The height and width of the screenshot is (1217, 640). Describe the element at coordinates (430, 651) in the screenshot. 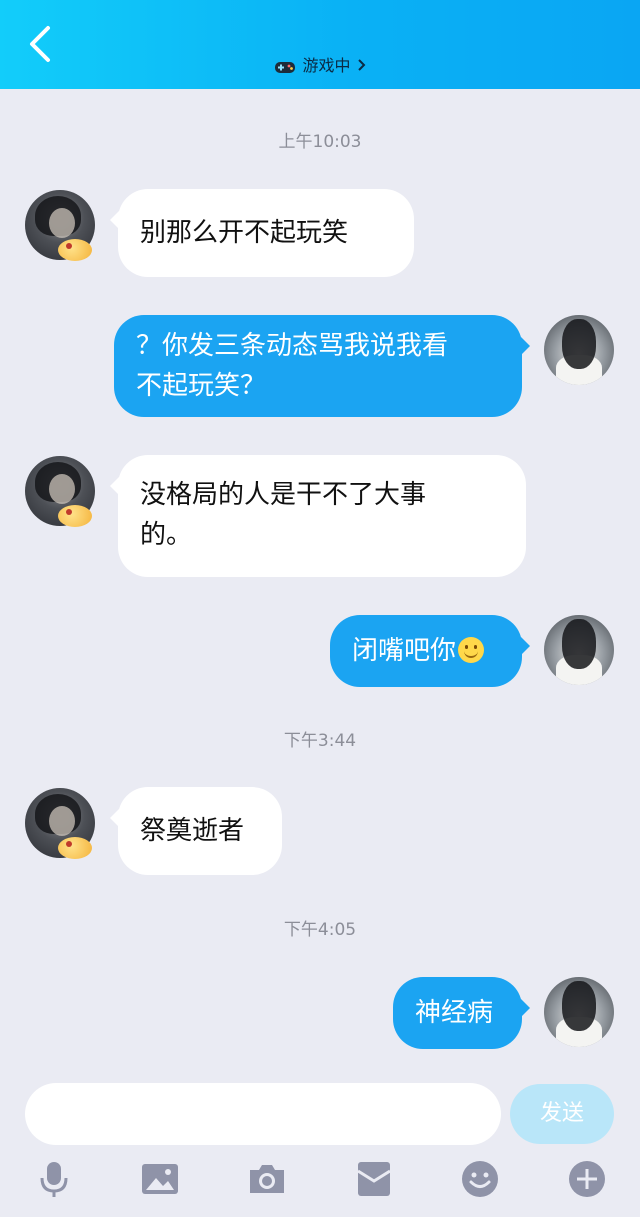

I see `message-bubble-outgoing: 闭嘴吧你` at that location.